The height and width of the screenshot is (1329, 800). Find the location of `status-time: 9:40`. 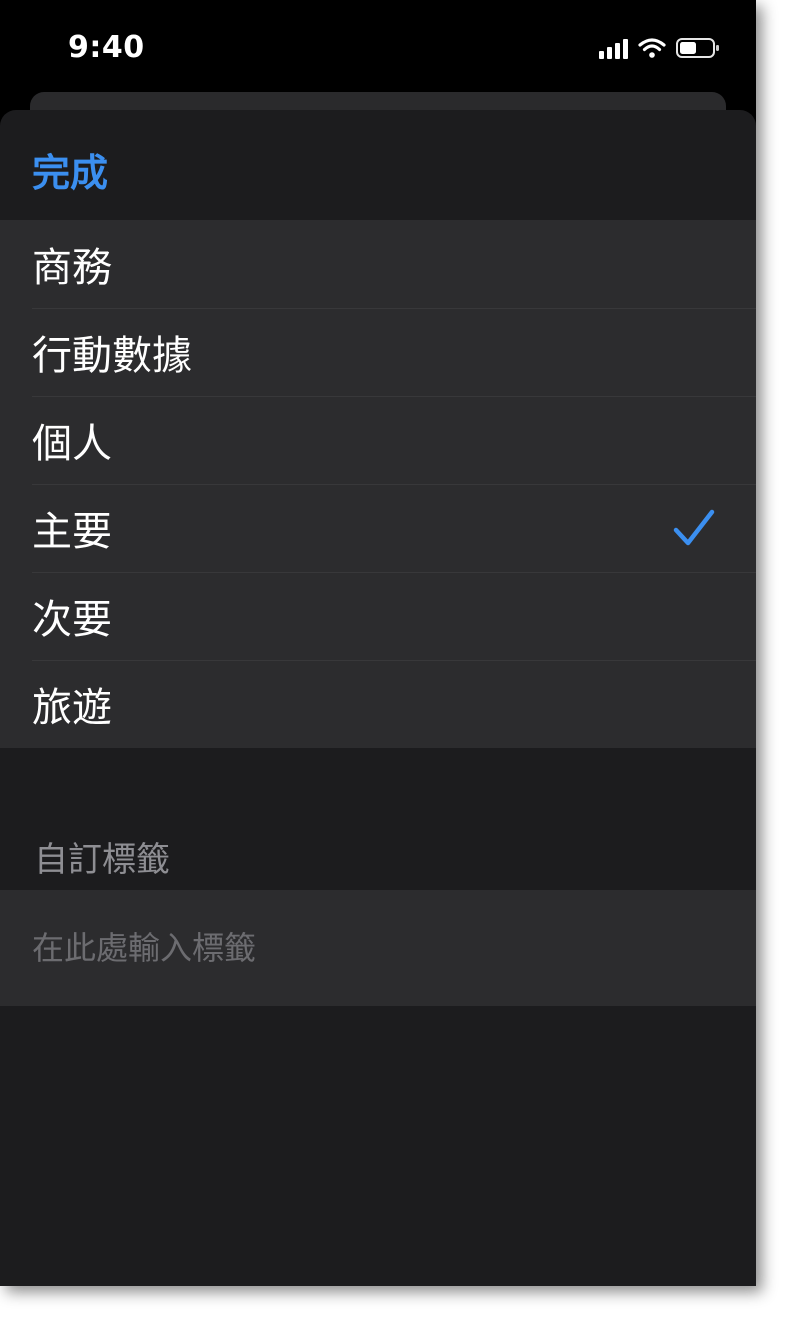

status-time: 9:40 is located at coordinates (106, 47).